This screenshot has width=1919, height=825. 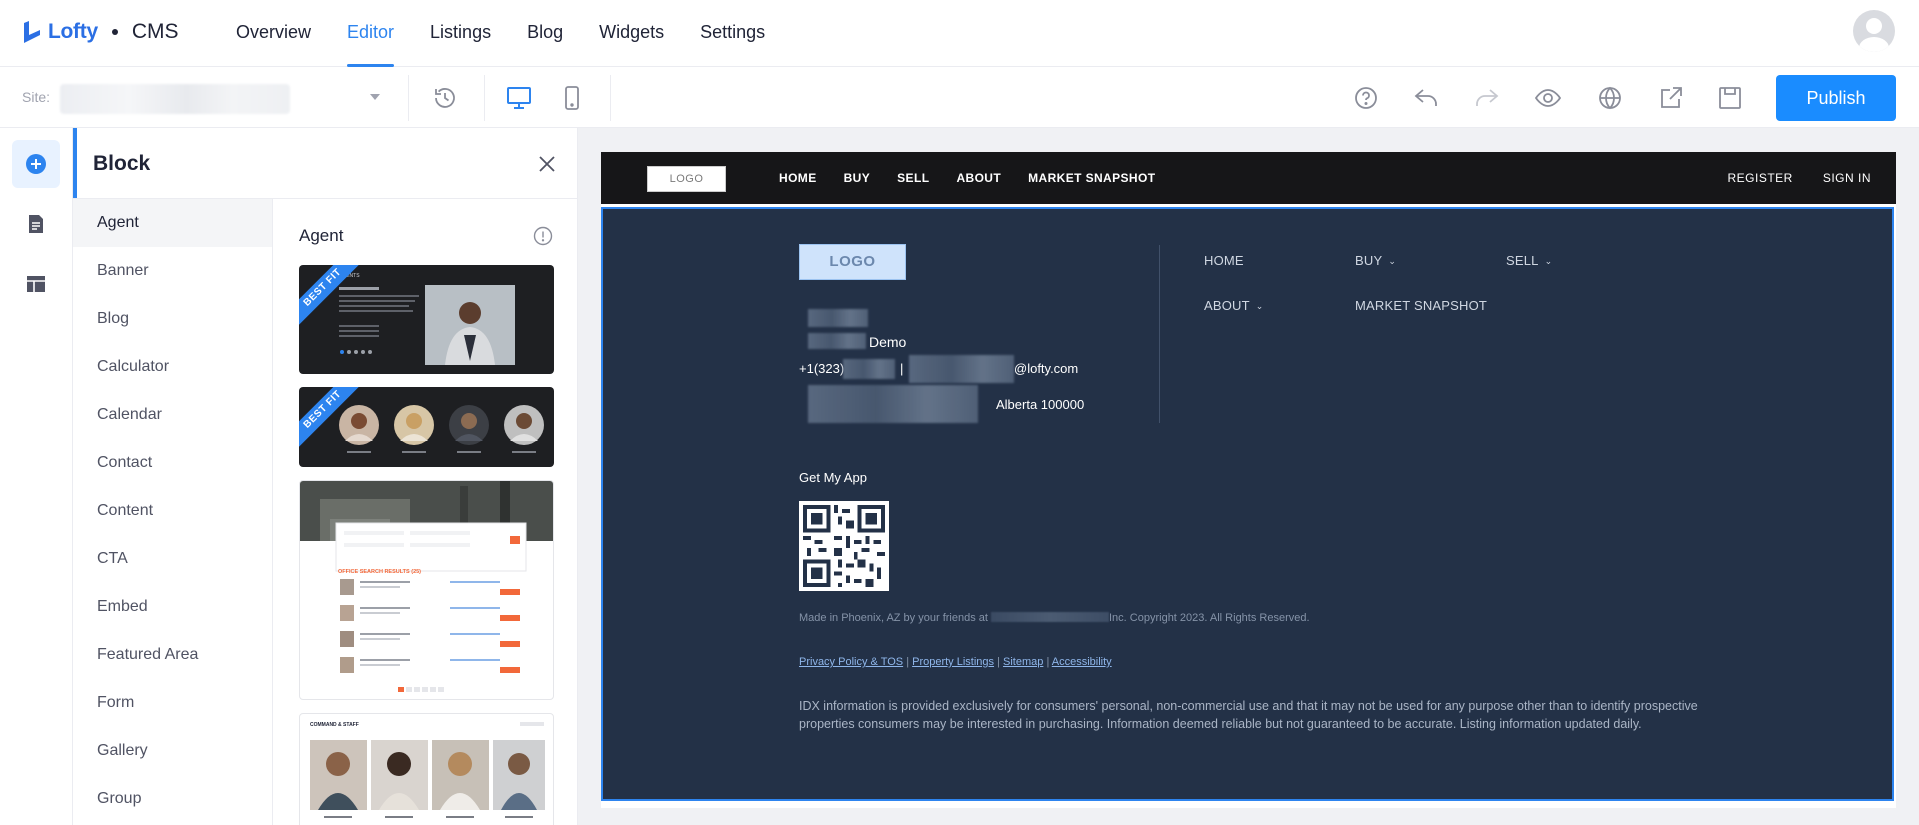 I want to click on category-content: Content, so click(x=172, y=511).